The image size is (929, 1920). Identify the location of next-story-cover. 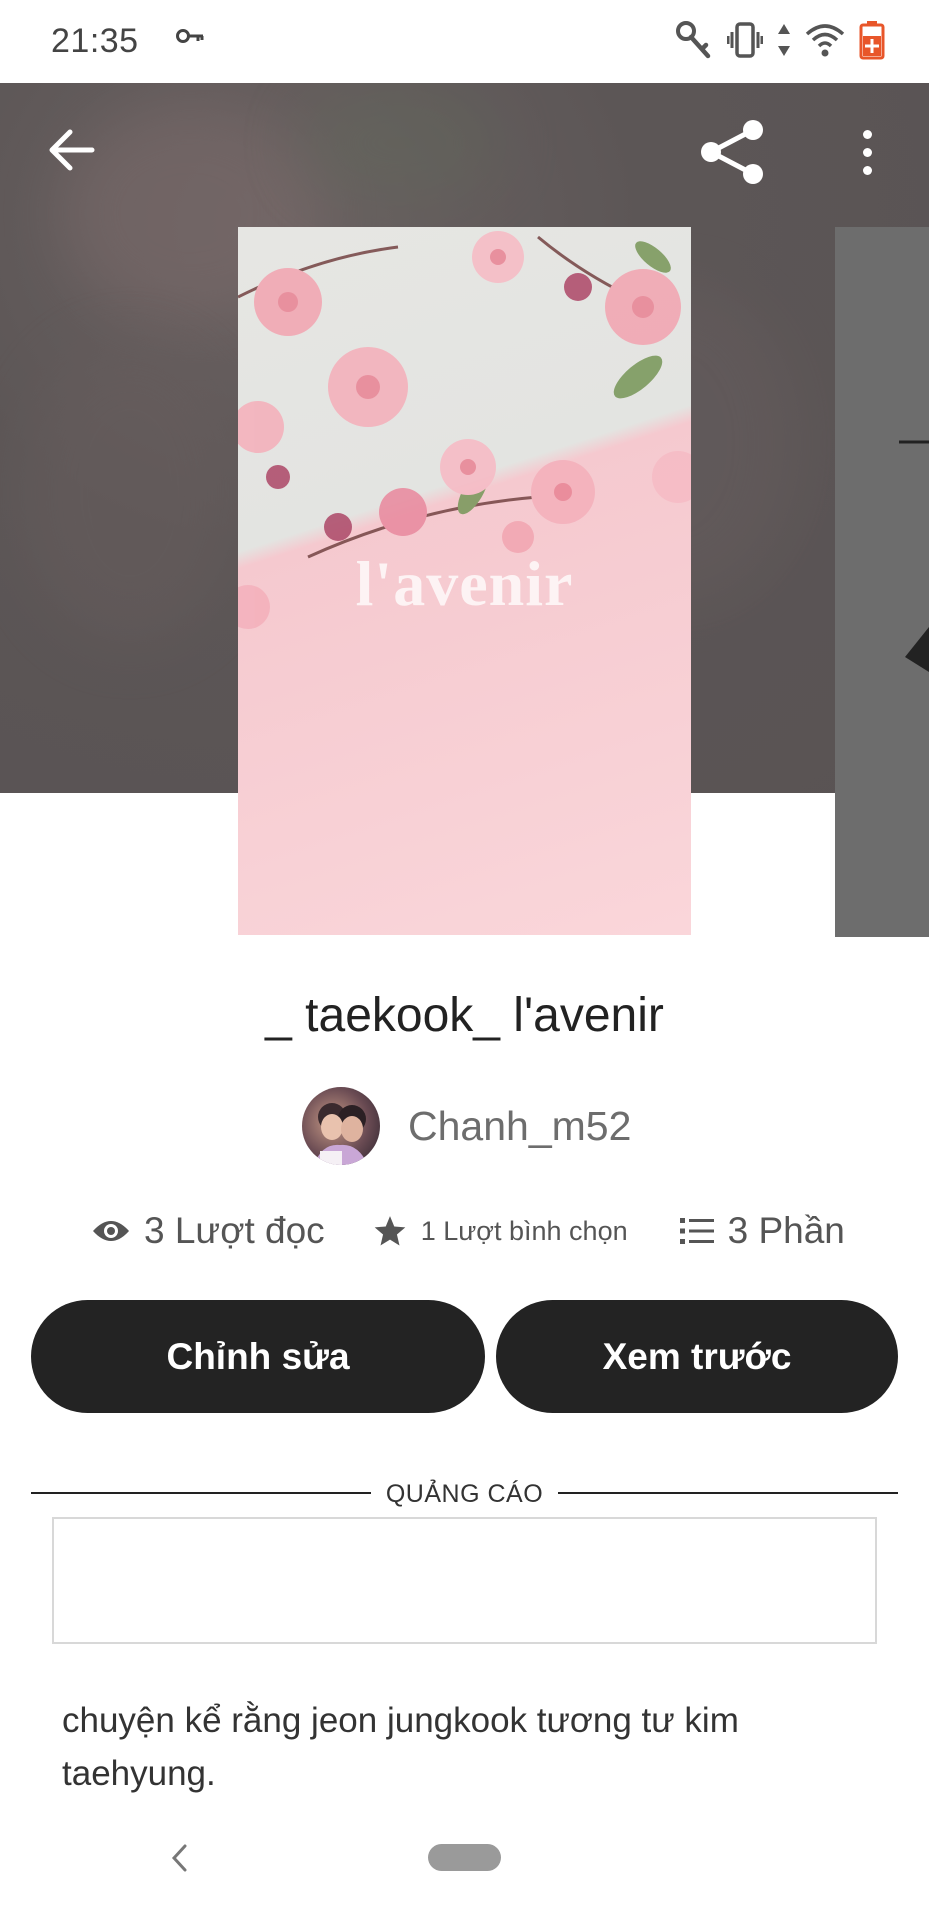
(882, 582).